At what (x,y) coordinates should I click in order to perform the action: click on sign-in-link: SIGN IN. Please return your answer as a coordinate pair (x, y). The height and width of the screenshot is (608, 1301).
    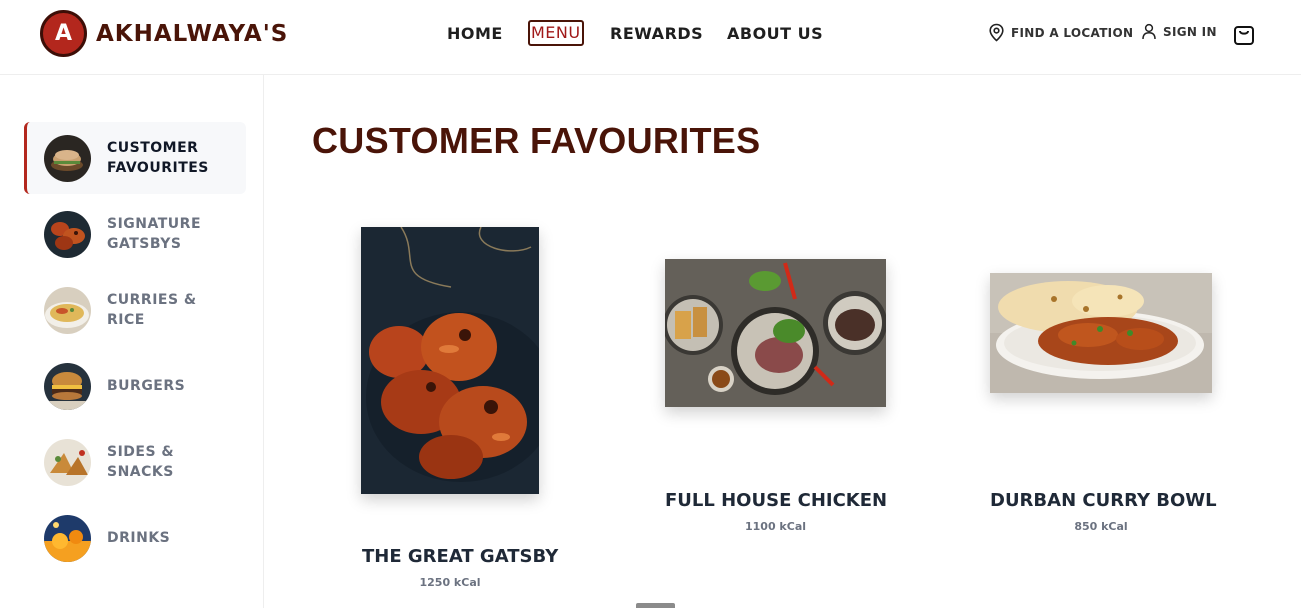
    Looking at the image, I should click on (1179, 31).